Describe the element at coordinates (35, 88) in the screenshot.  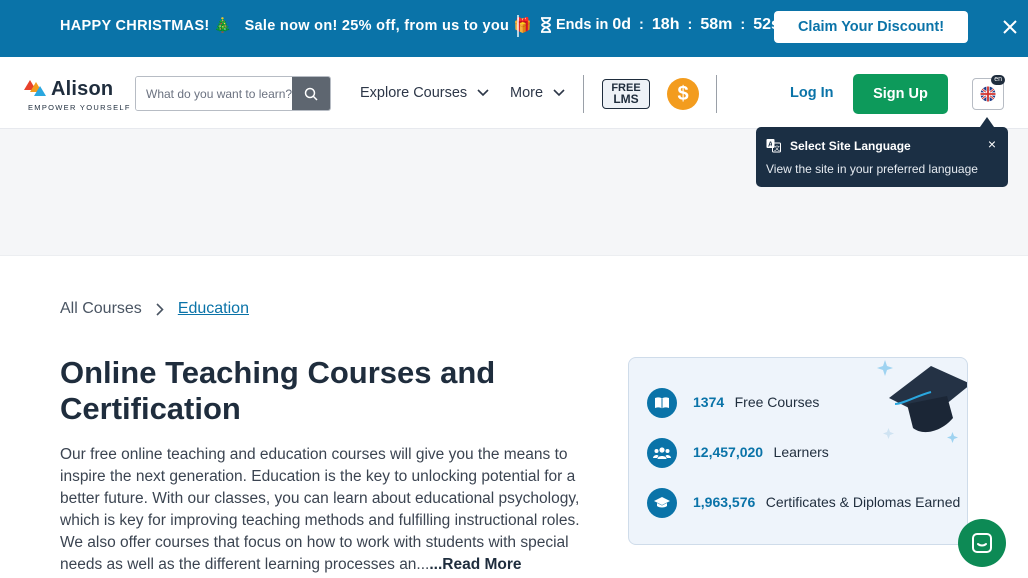
I see `logo-mark-icon` at that location.